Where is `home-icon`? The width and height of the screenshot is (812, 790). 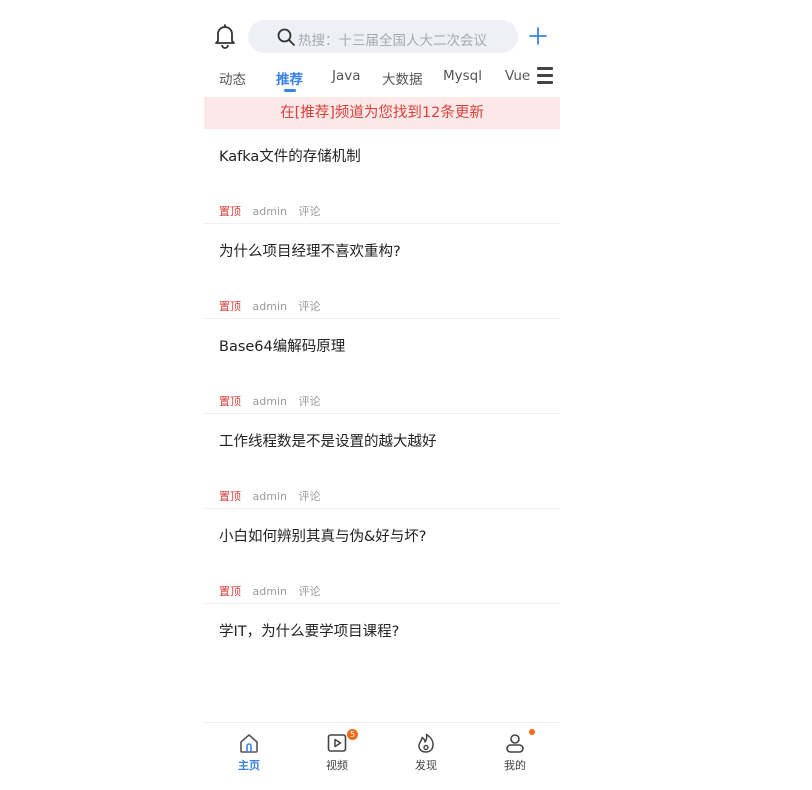
home-icon is located at coordinates (249, 743).